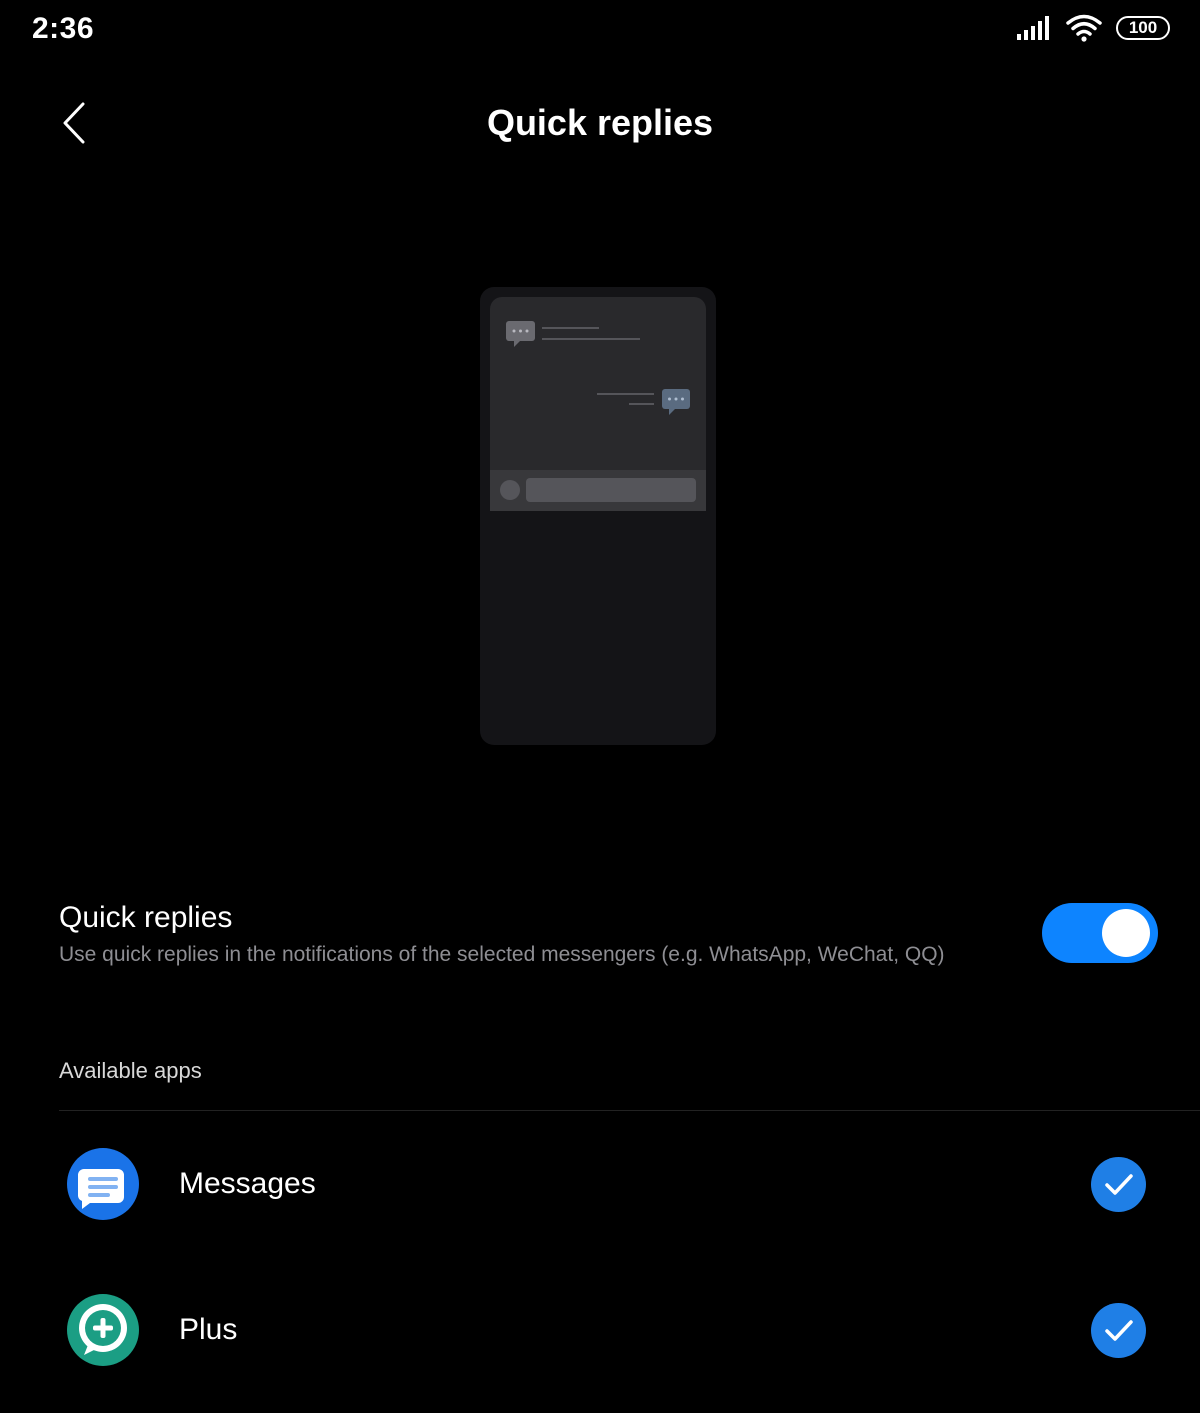  I want to click on quick-reply-illustration, so click(598, 516).